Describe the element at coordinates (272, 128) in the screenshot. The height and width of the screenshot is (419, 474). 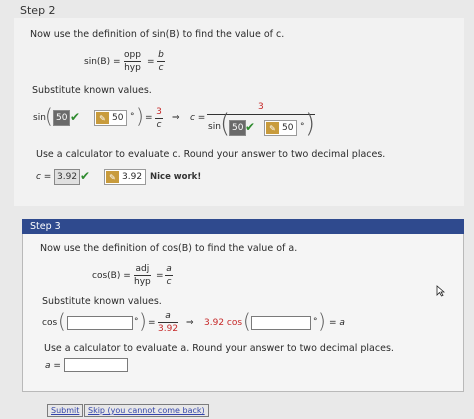
I see `key-icon-2: ✎` at that location.